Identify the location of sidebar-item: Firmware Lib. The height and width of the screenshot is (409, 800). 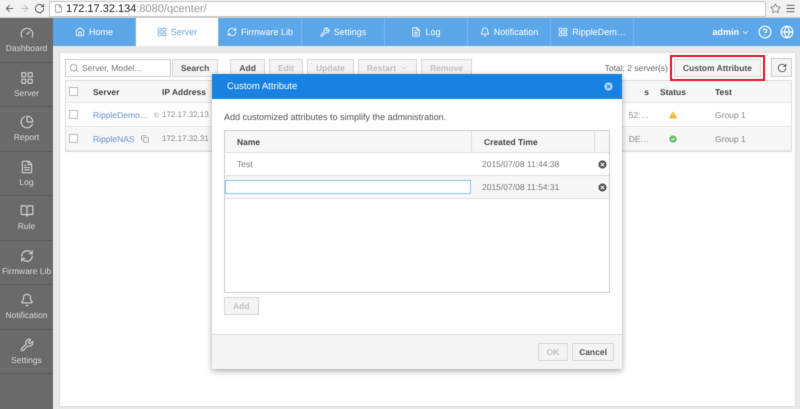
(26, 262).